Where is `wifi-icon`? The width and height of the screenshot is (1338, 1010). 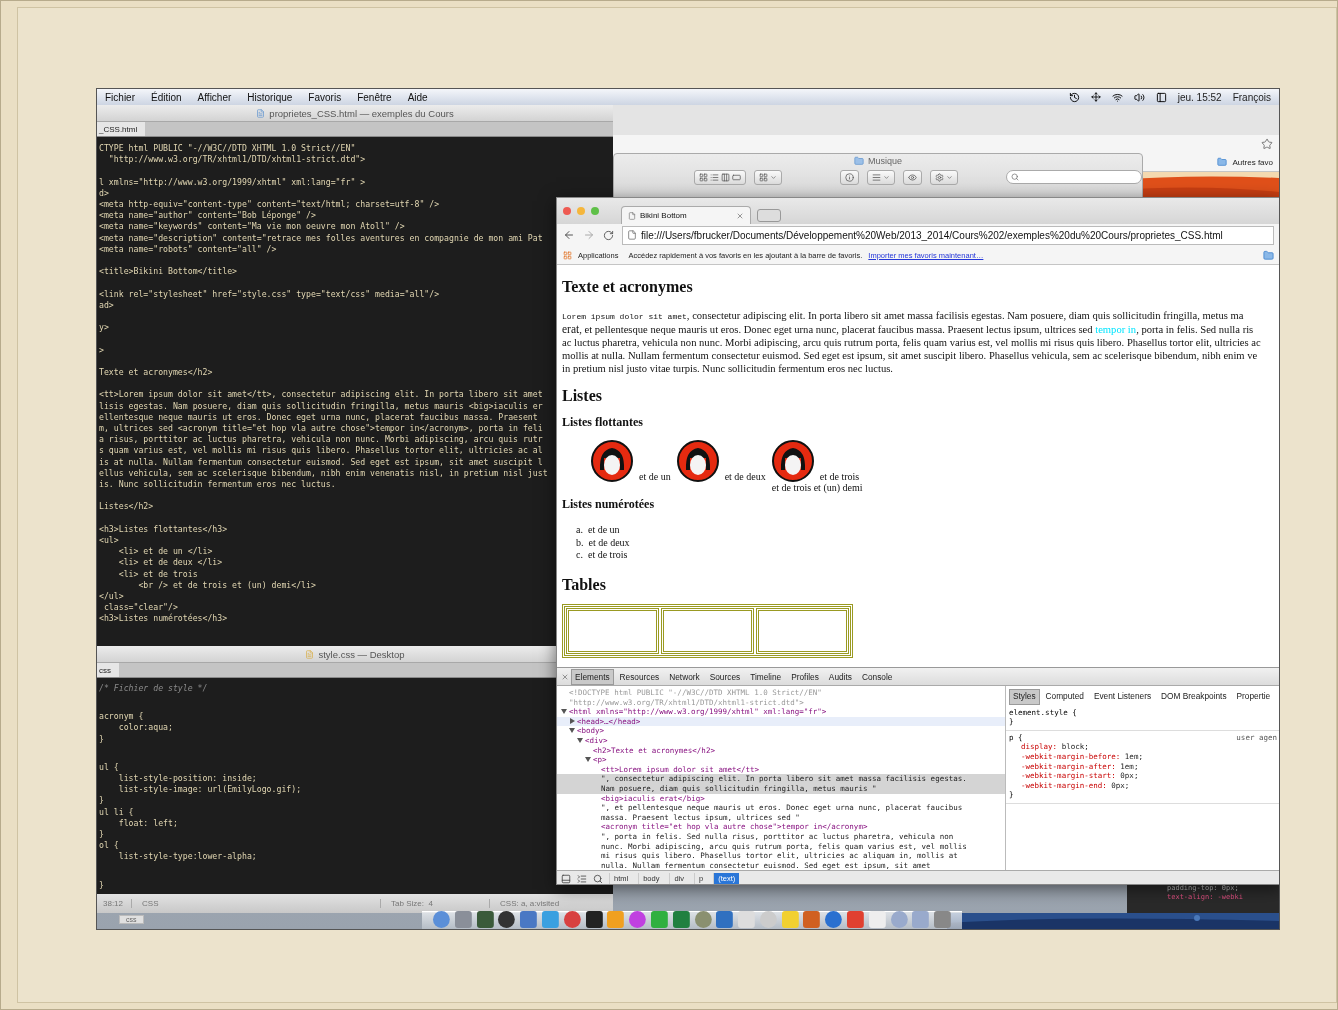 wifi-icon is located at coordinates (1117, 97).